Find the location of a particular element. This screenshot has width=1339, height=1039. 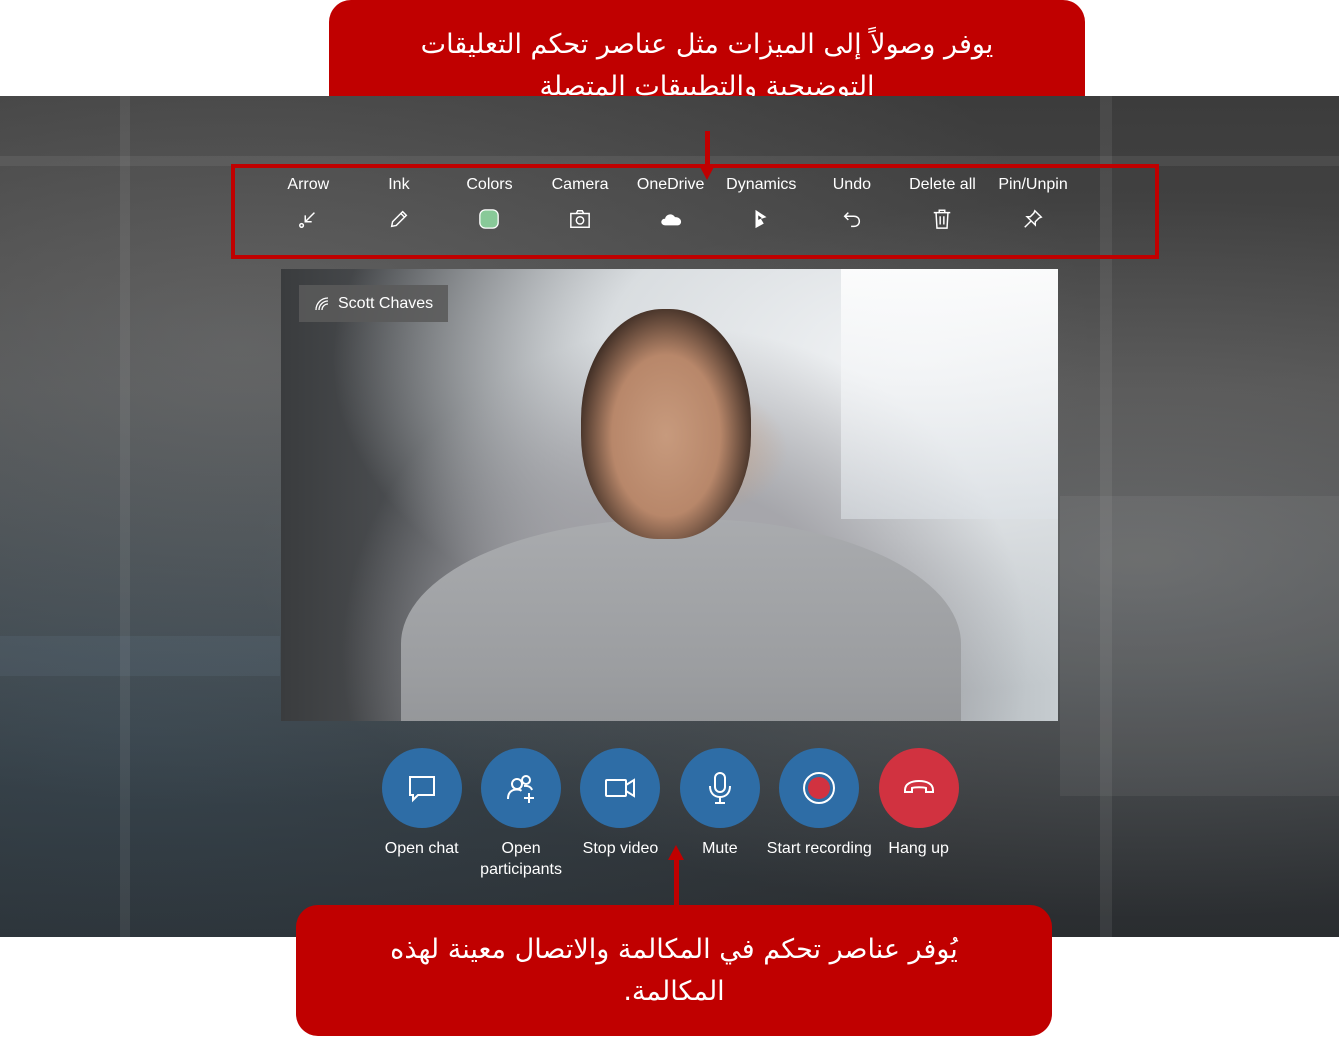

control-stop-video: Stop video is located at coordinates (620, 814).